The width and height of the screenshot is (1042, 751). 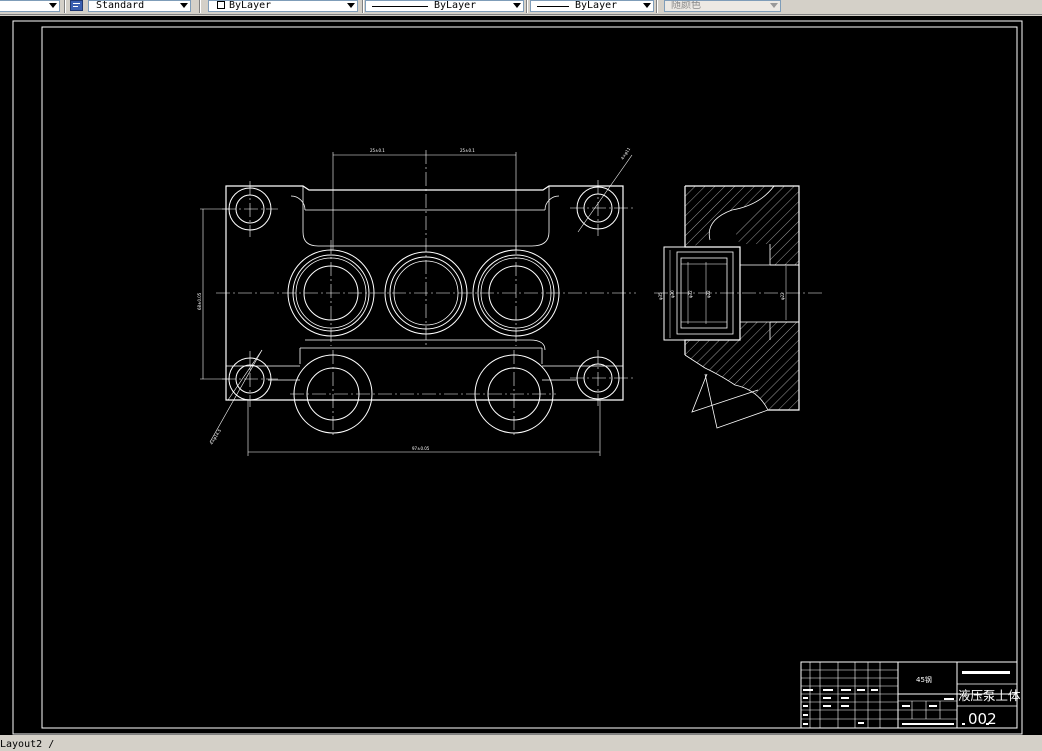 I want to click on title-block: 45钢 液压泵上体 002, so click(x=910, y=695).